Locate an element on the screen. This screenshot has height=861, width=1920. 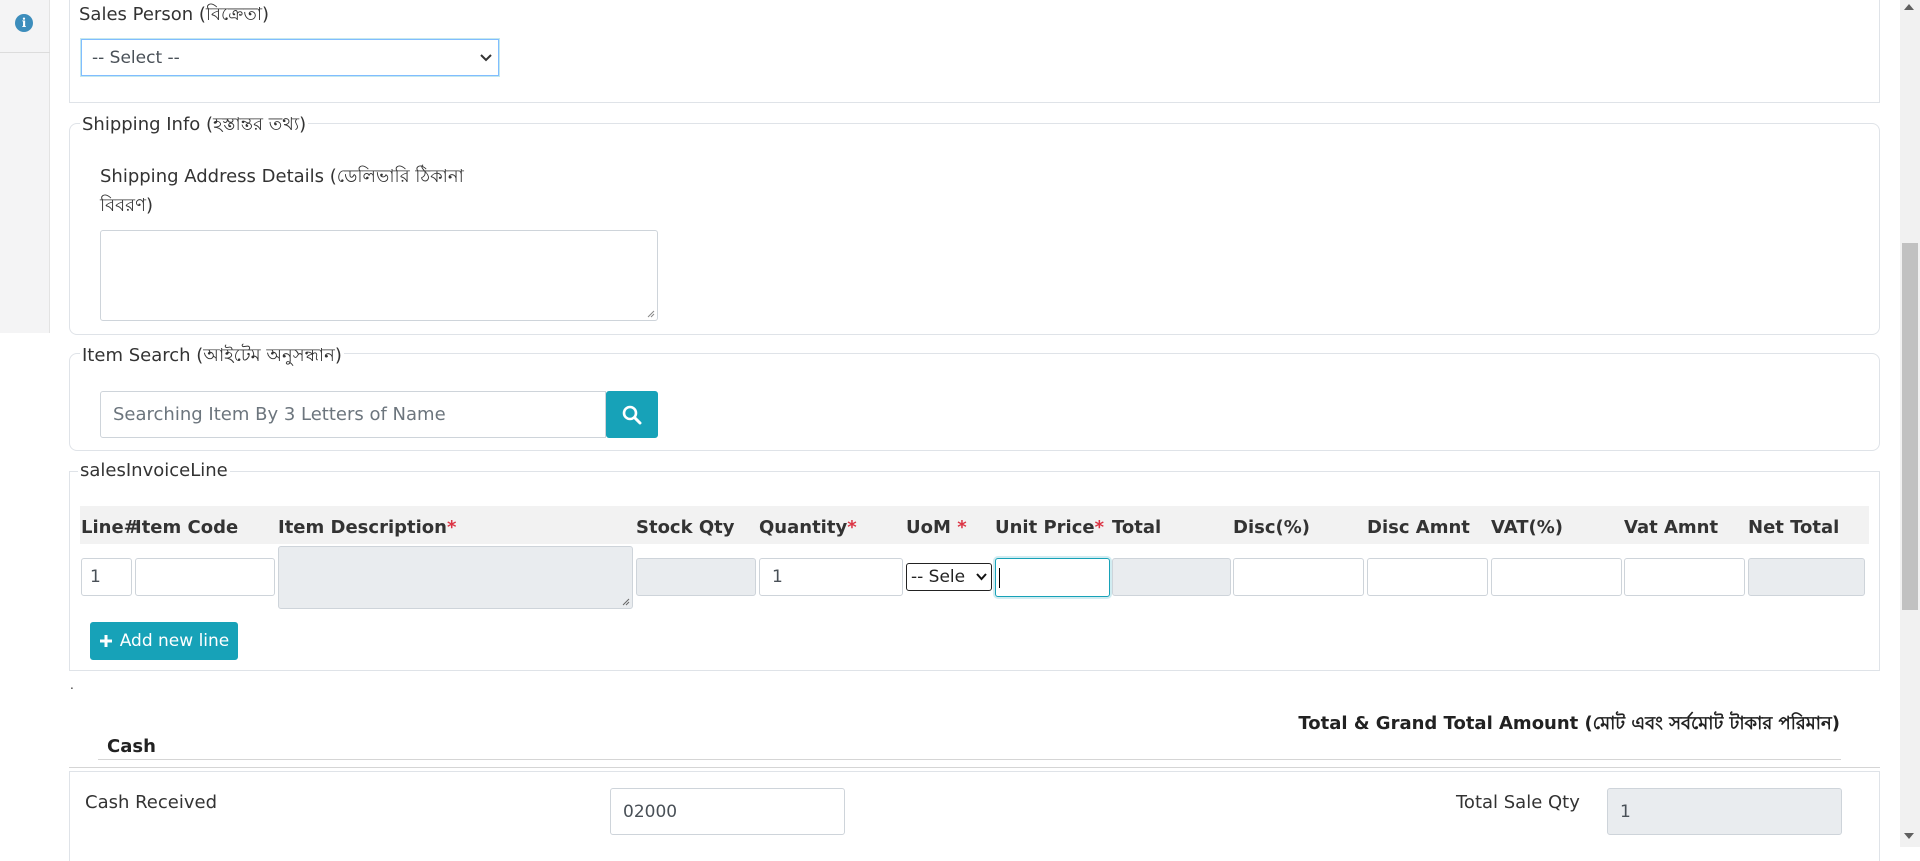
col-header-stock-qty: Stock Qty is located at coordinates (685, 527).